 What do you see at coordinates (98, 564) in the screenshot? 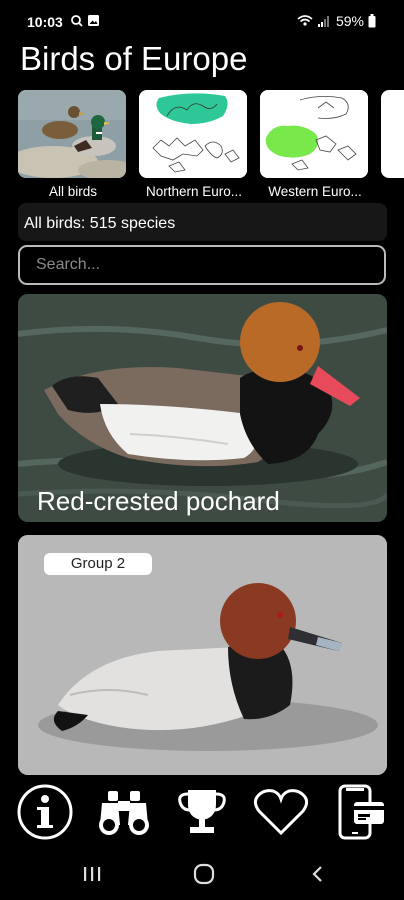
I see `group-badge: Group 2` at bounding box center [98, 564].